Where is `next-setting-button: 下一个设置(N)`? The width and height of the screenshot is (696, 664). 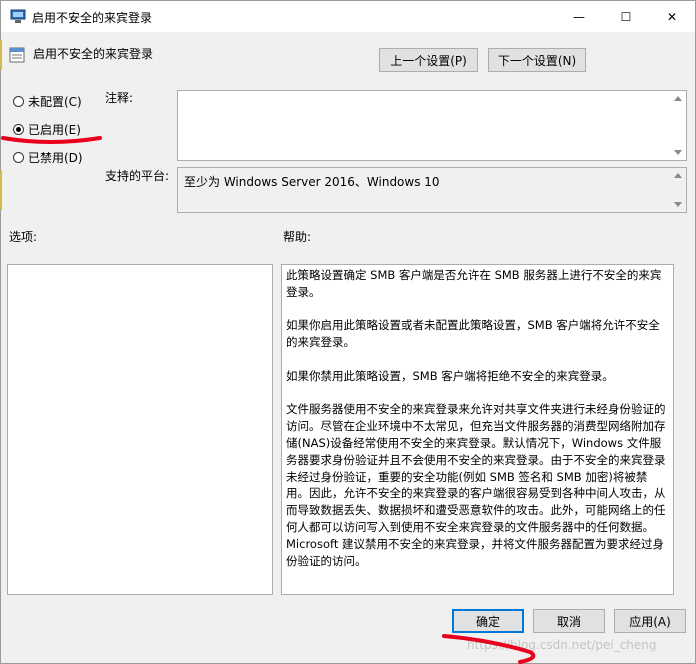
next-setting-button: 下一个设置(N) is located at coordinates (537, 60).